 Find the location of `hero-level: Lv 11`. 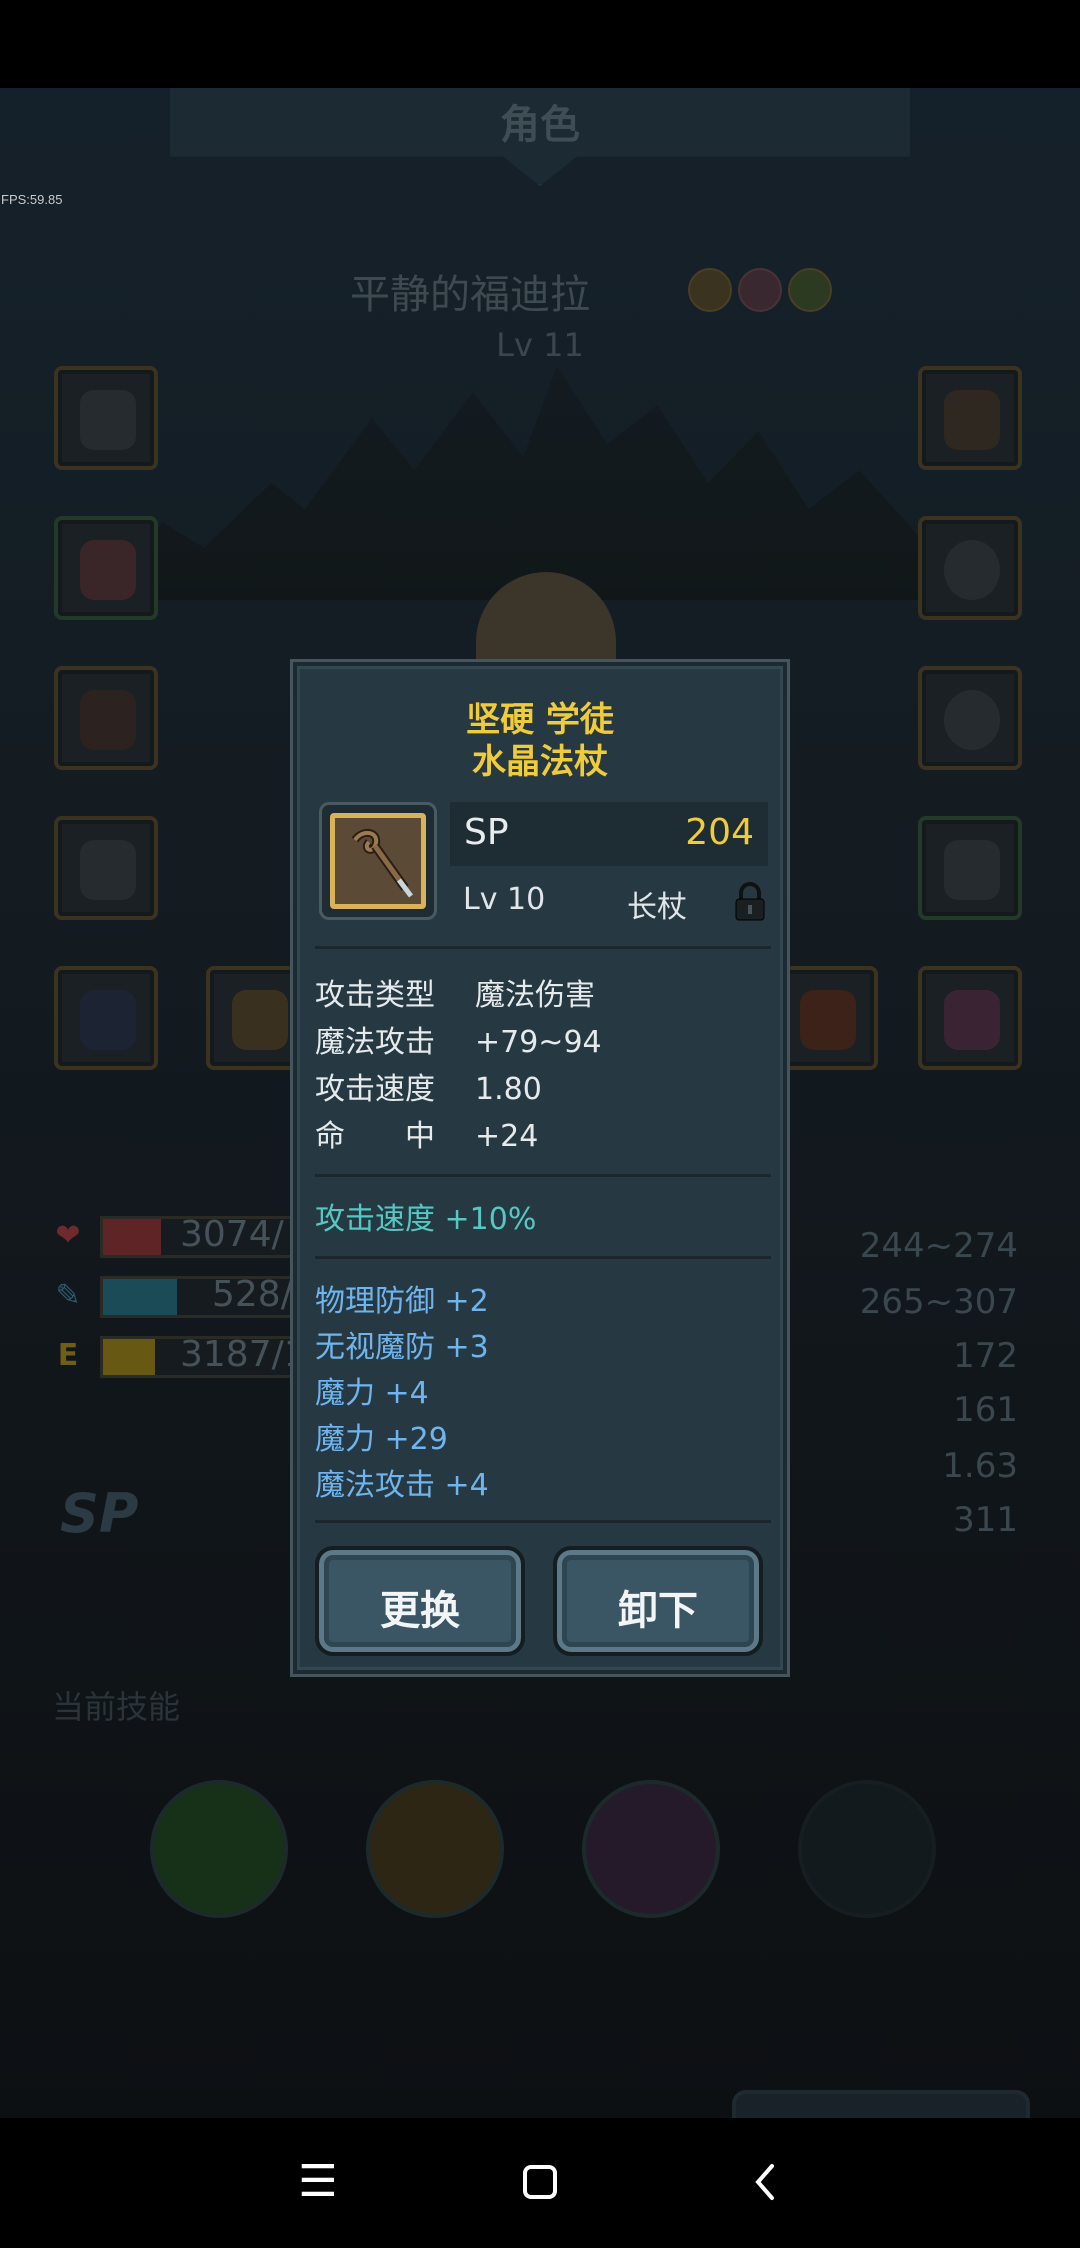

hero-level: Lv 11 is located at coordinates (540, 345).